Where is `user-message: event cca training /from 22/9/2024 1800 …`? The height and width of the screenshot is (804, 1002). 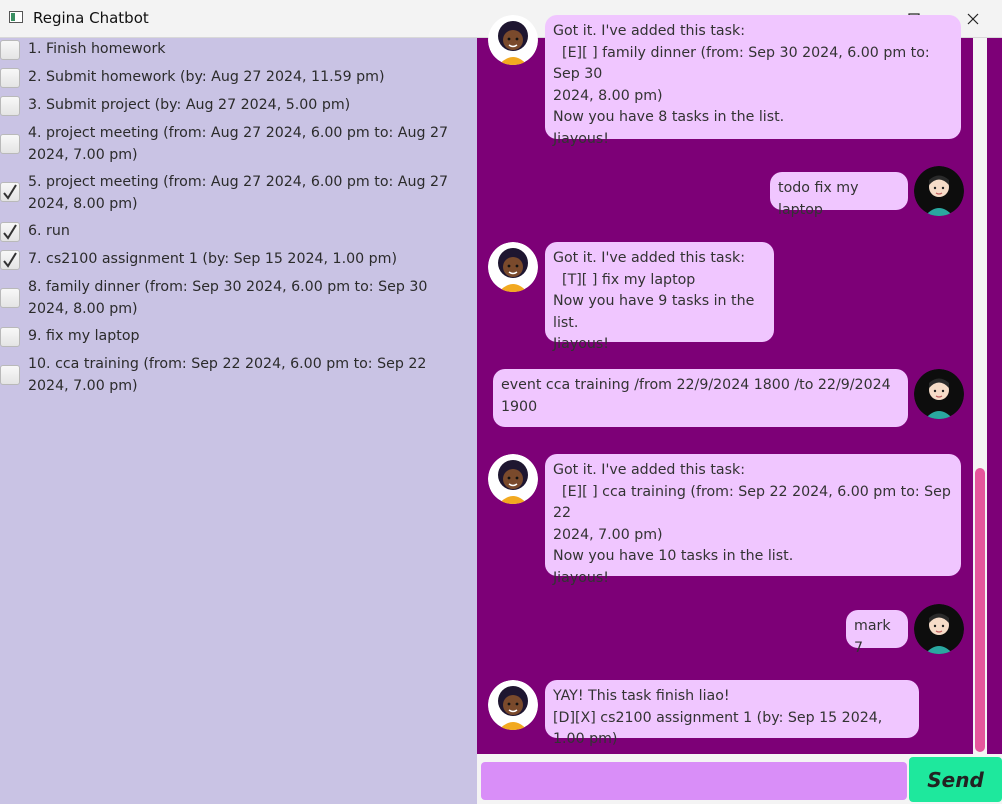 user-message: event cca training /from 22/9/2024 1800 … is located at coordinates (700, 398).